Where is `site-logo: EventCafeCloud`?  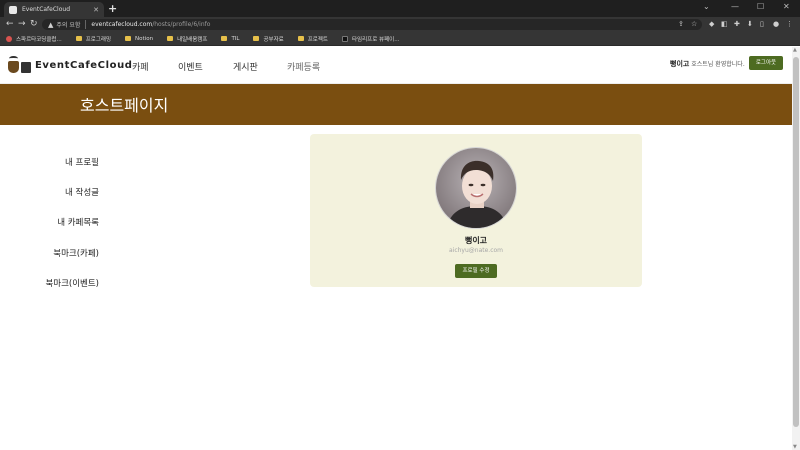
site-logo: EventCafeCloud is located at coordinates (69, 65).